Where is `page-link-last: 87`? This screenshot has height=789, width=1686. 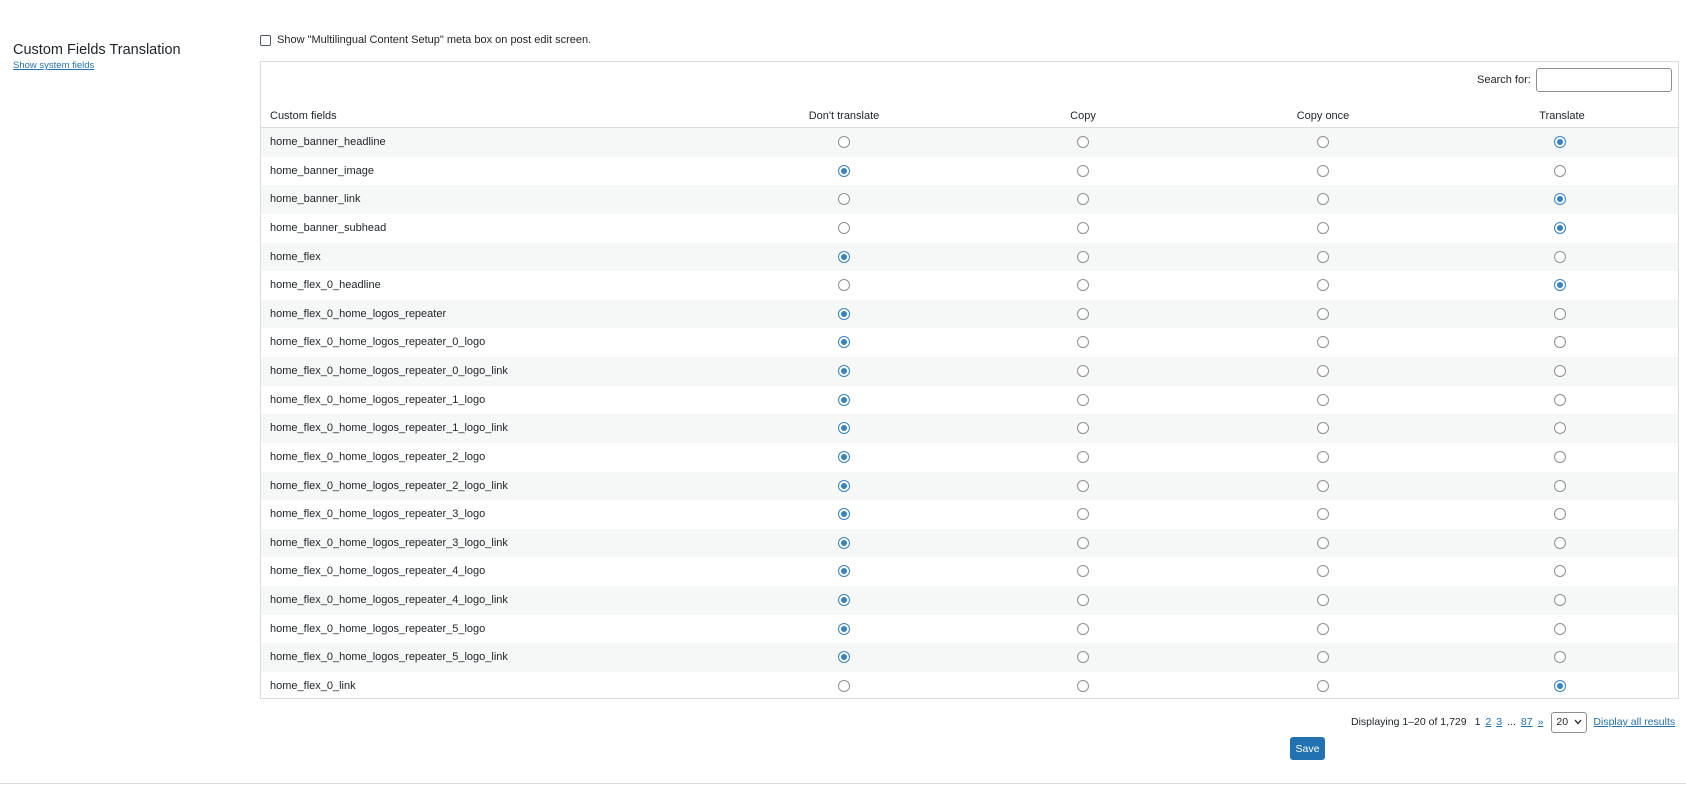
page-link-last: 87 is located at coordinates (1527, 722).